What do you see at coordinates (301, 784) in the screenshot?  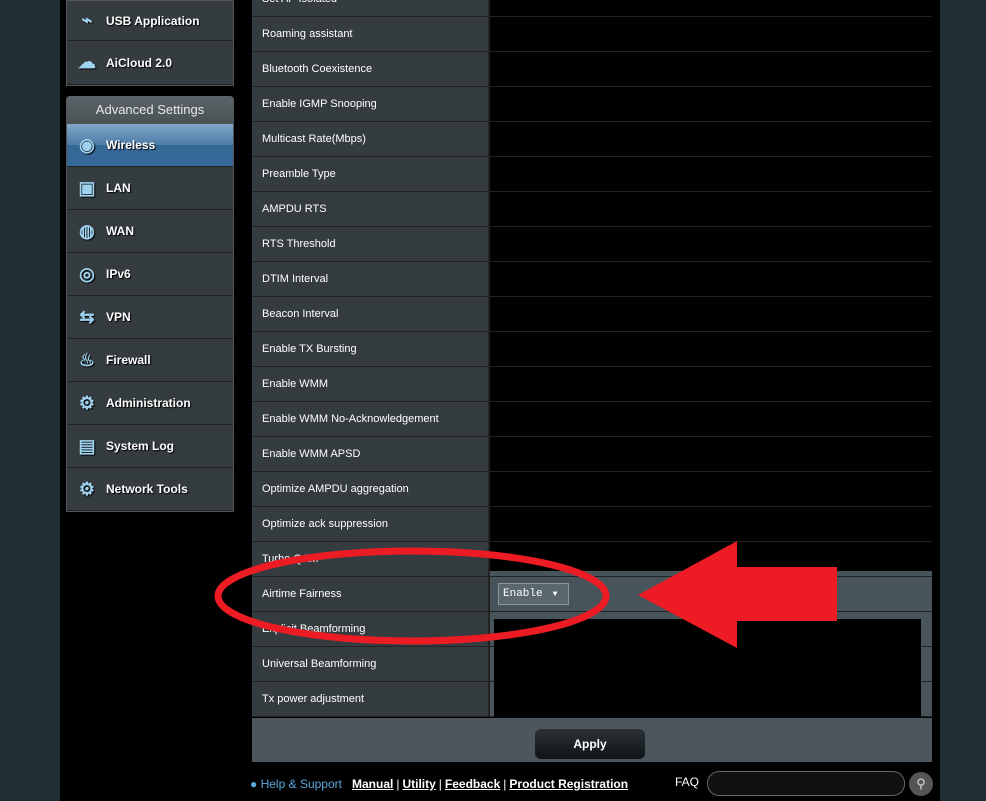 I see `help-label: Help & Support` at bounding box center [301, 784].